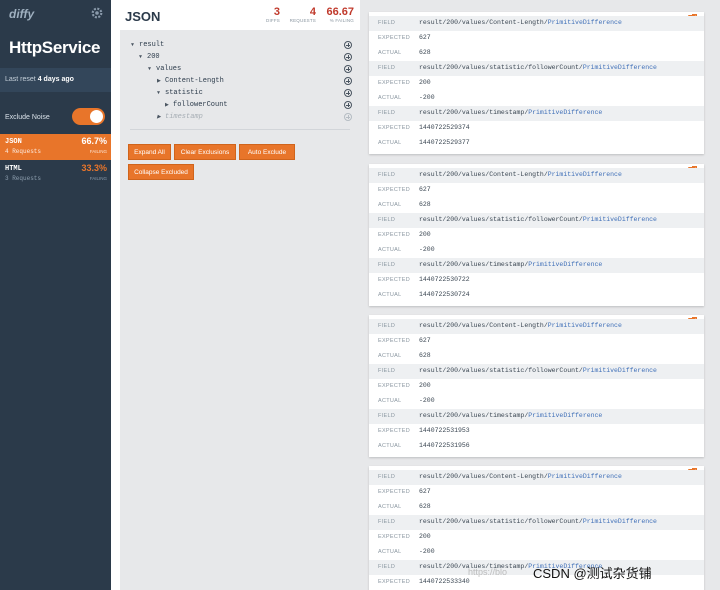  What do you see at coordinates (425, 340) in the screenshot?
I see `expected-value: 627` at bounding box center [425, 340].